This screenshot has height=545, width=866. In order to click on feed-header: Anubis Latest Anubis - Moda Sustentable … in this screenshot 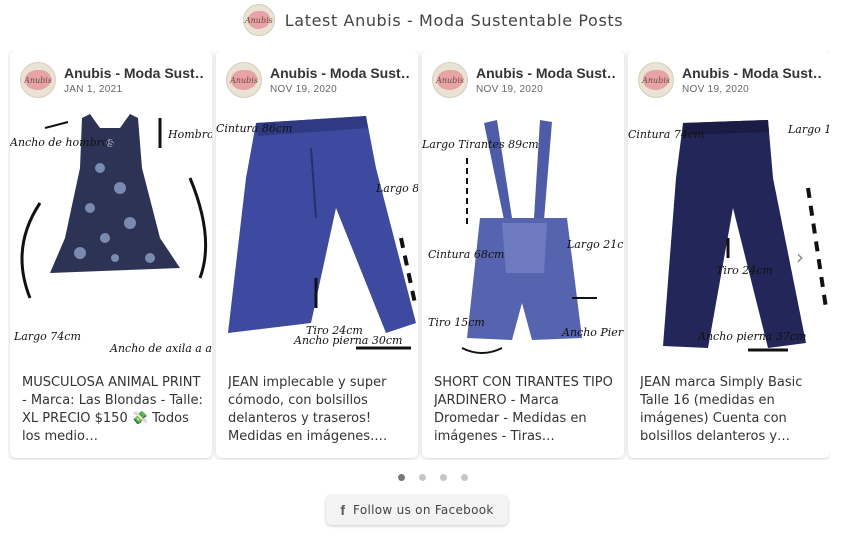, I will do `click(433, 20)`.